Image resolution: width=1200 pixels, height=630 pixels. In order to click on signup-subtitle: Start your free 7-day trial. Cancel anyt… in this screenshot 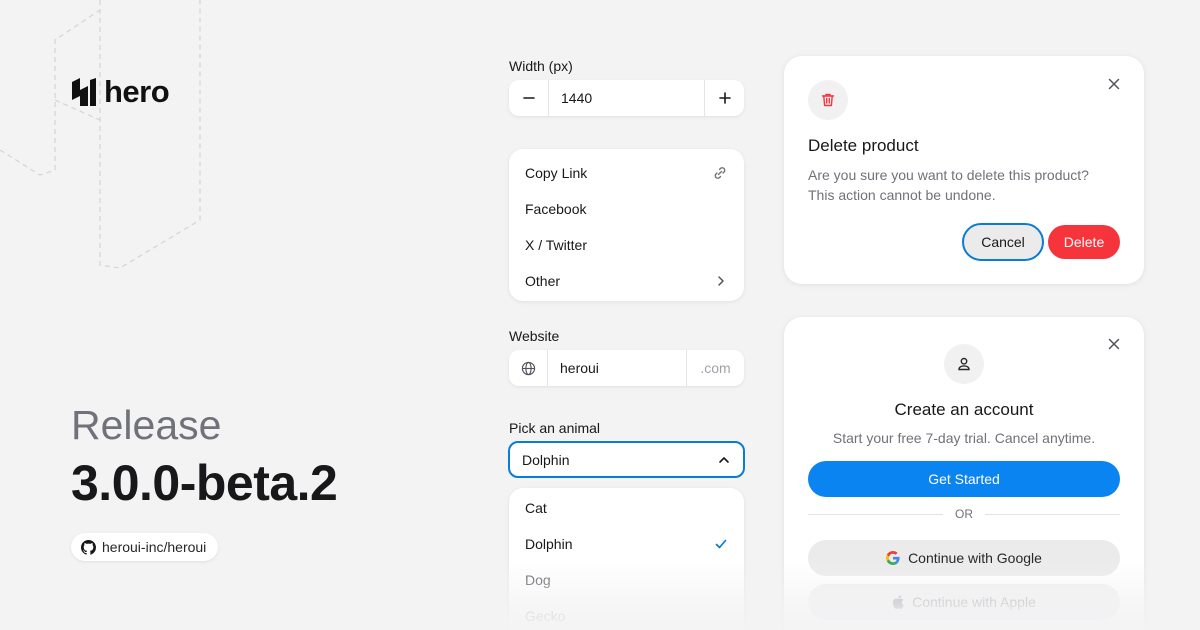, I will do `click(964, 438)`.